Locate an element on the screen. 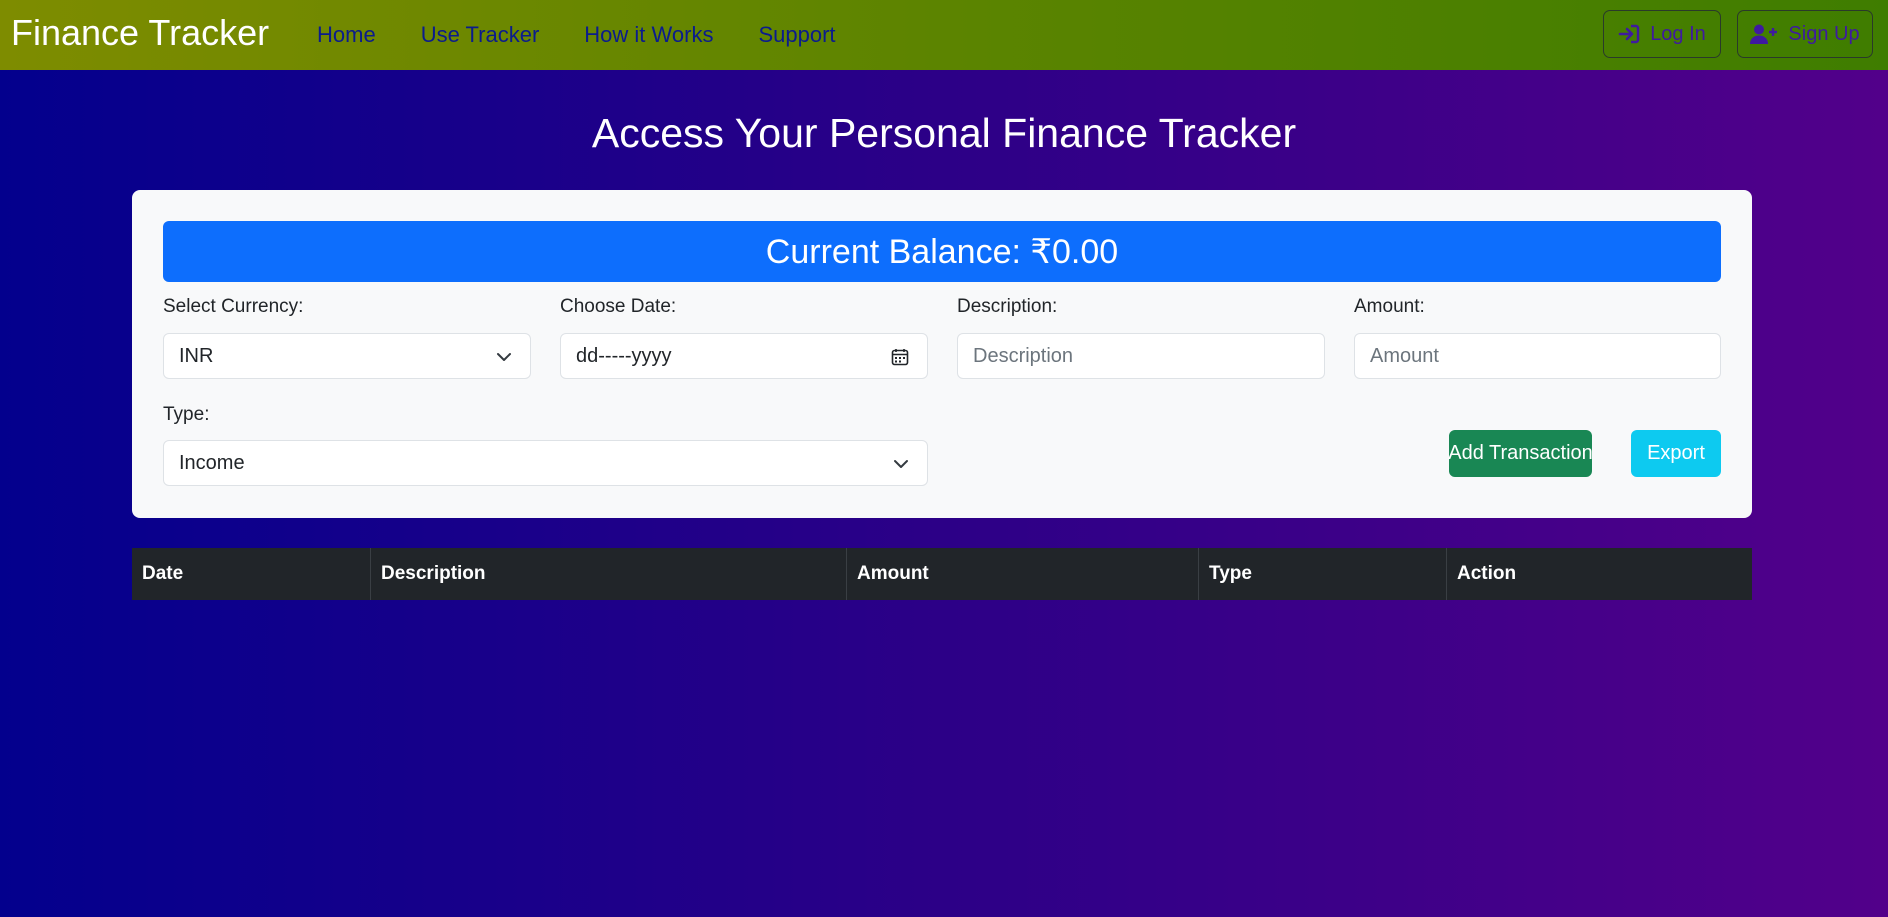 This screenshot has width=1888, height=917. current-balance-banner: Current Balance: ₹0.00 is located at coordinates (942, 251).